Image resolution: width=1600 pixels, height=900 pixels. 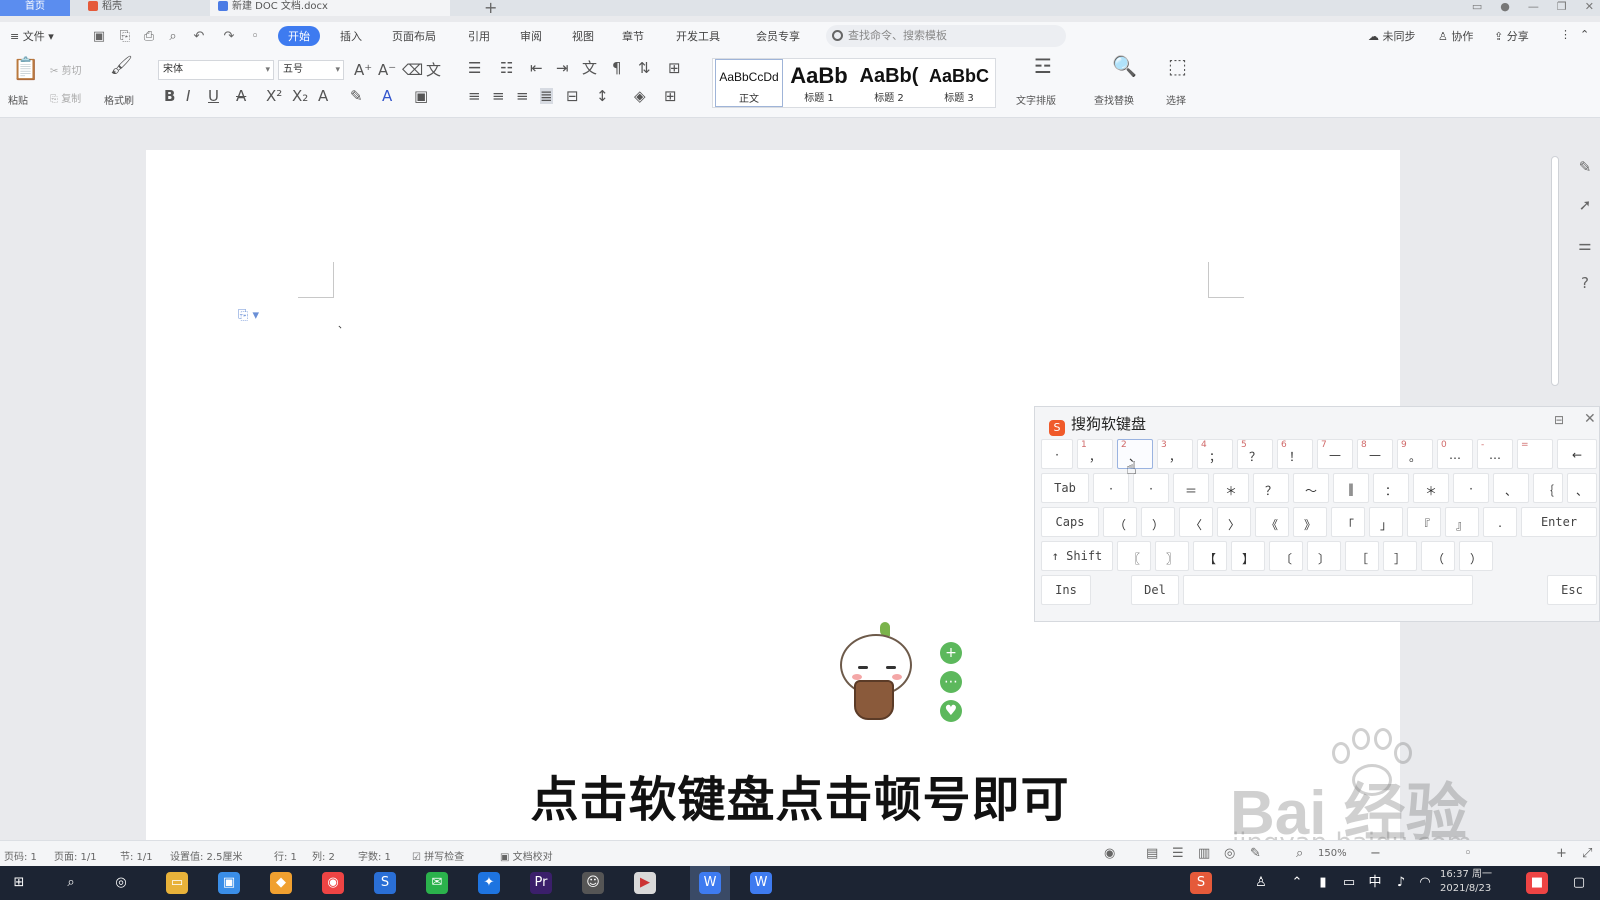 I want to click on underline-icon: U, so click(x=213, y=96).